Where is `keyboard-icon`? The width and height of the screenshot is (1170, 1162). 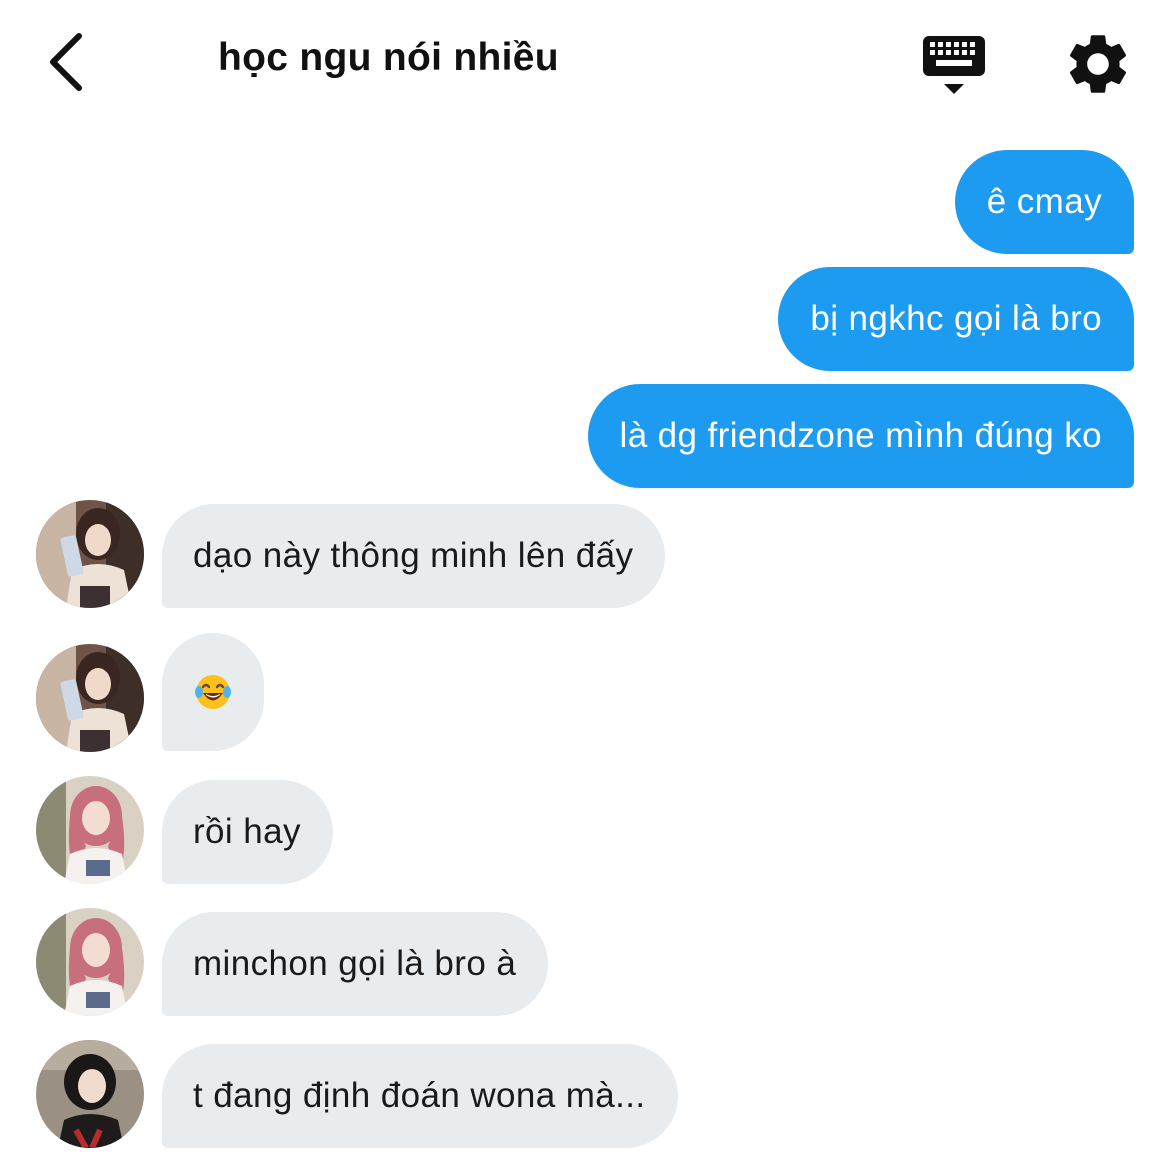 keyboard-icon is located at coordinates (954, 65).